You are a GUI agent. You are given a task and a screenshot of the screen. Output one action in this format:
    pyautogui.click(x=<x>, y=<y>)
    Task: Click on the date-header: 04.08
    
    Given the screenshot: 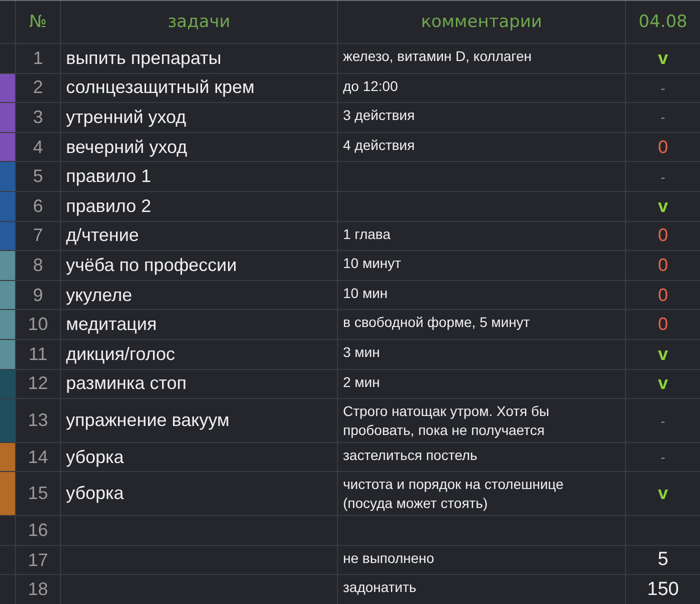 What is the action you would take?
    pyautogui.click(x=663, y=22)
    